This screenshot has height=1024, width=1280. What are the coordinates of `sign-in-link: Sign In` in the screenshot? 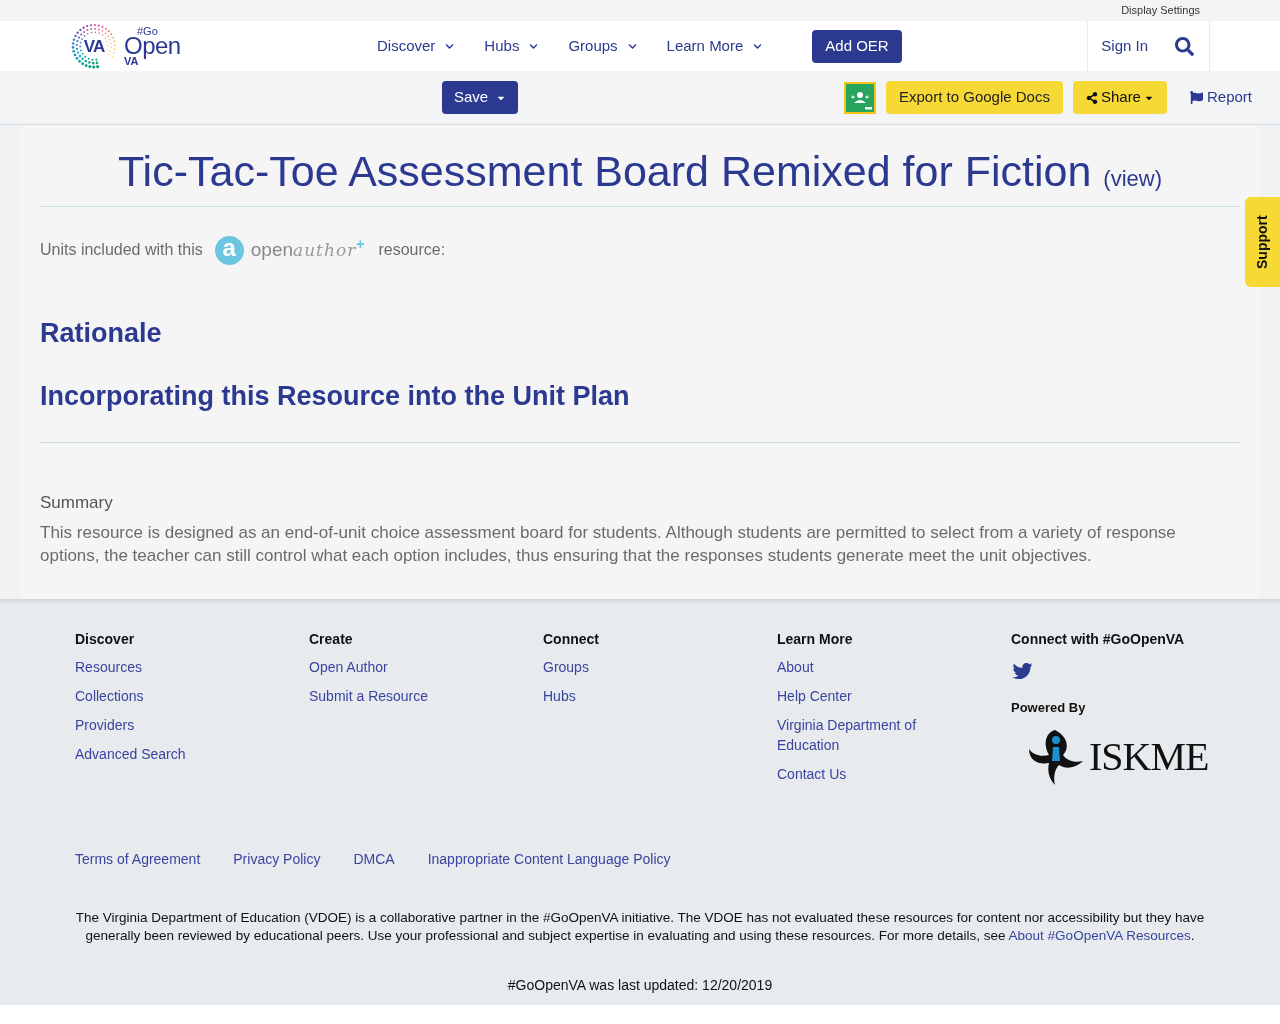 It's located at (1124, 46).